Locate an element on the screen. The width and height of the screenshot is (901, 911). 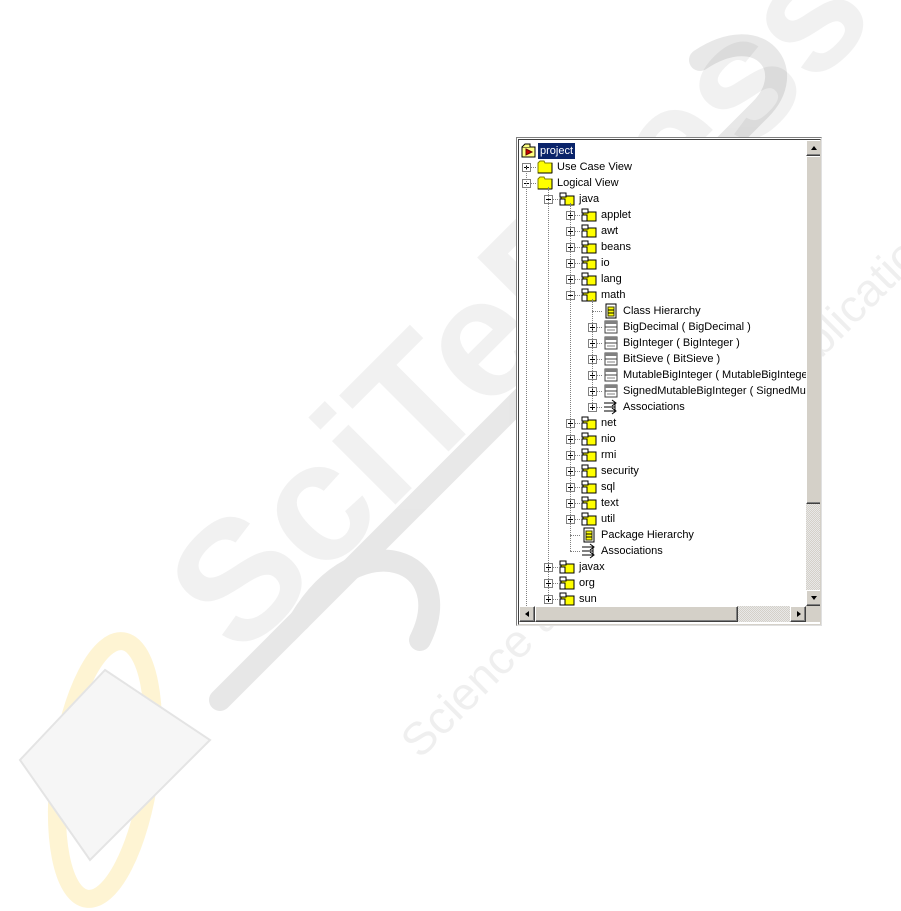
vertical-scroll-thumb is located at coordinates (813, 330).